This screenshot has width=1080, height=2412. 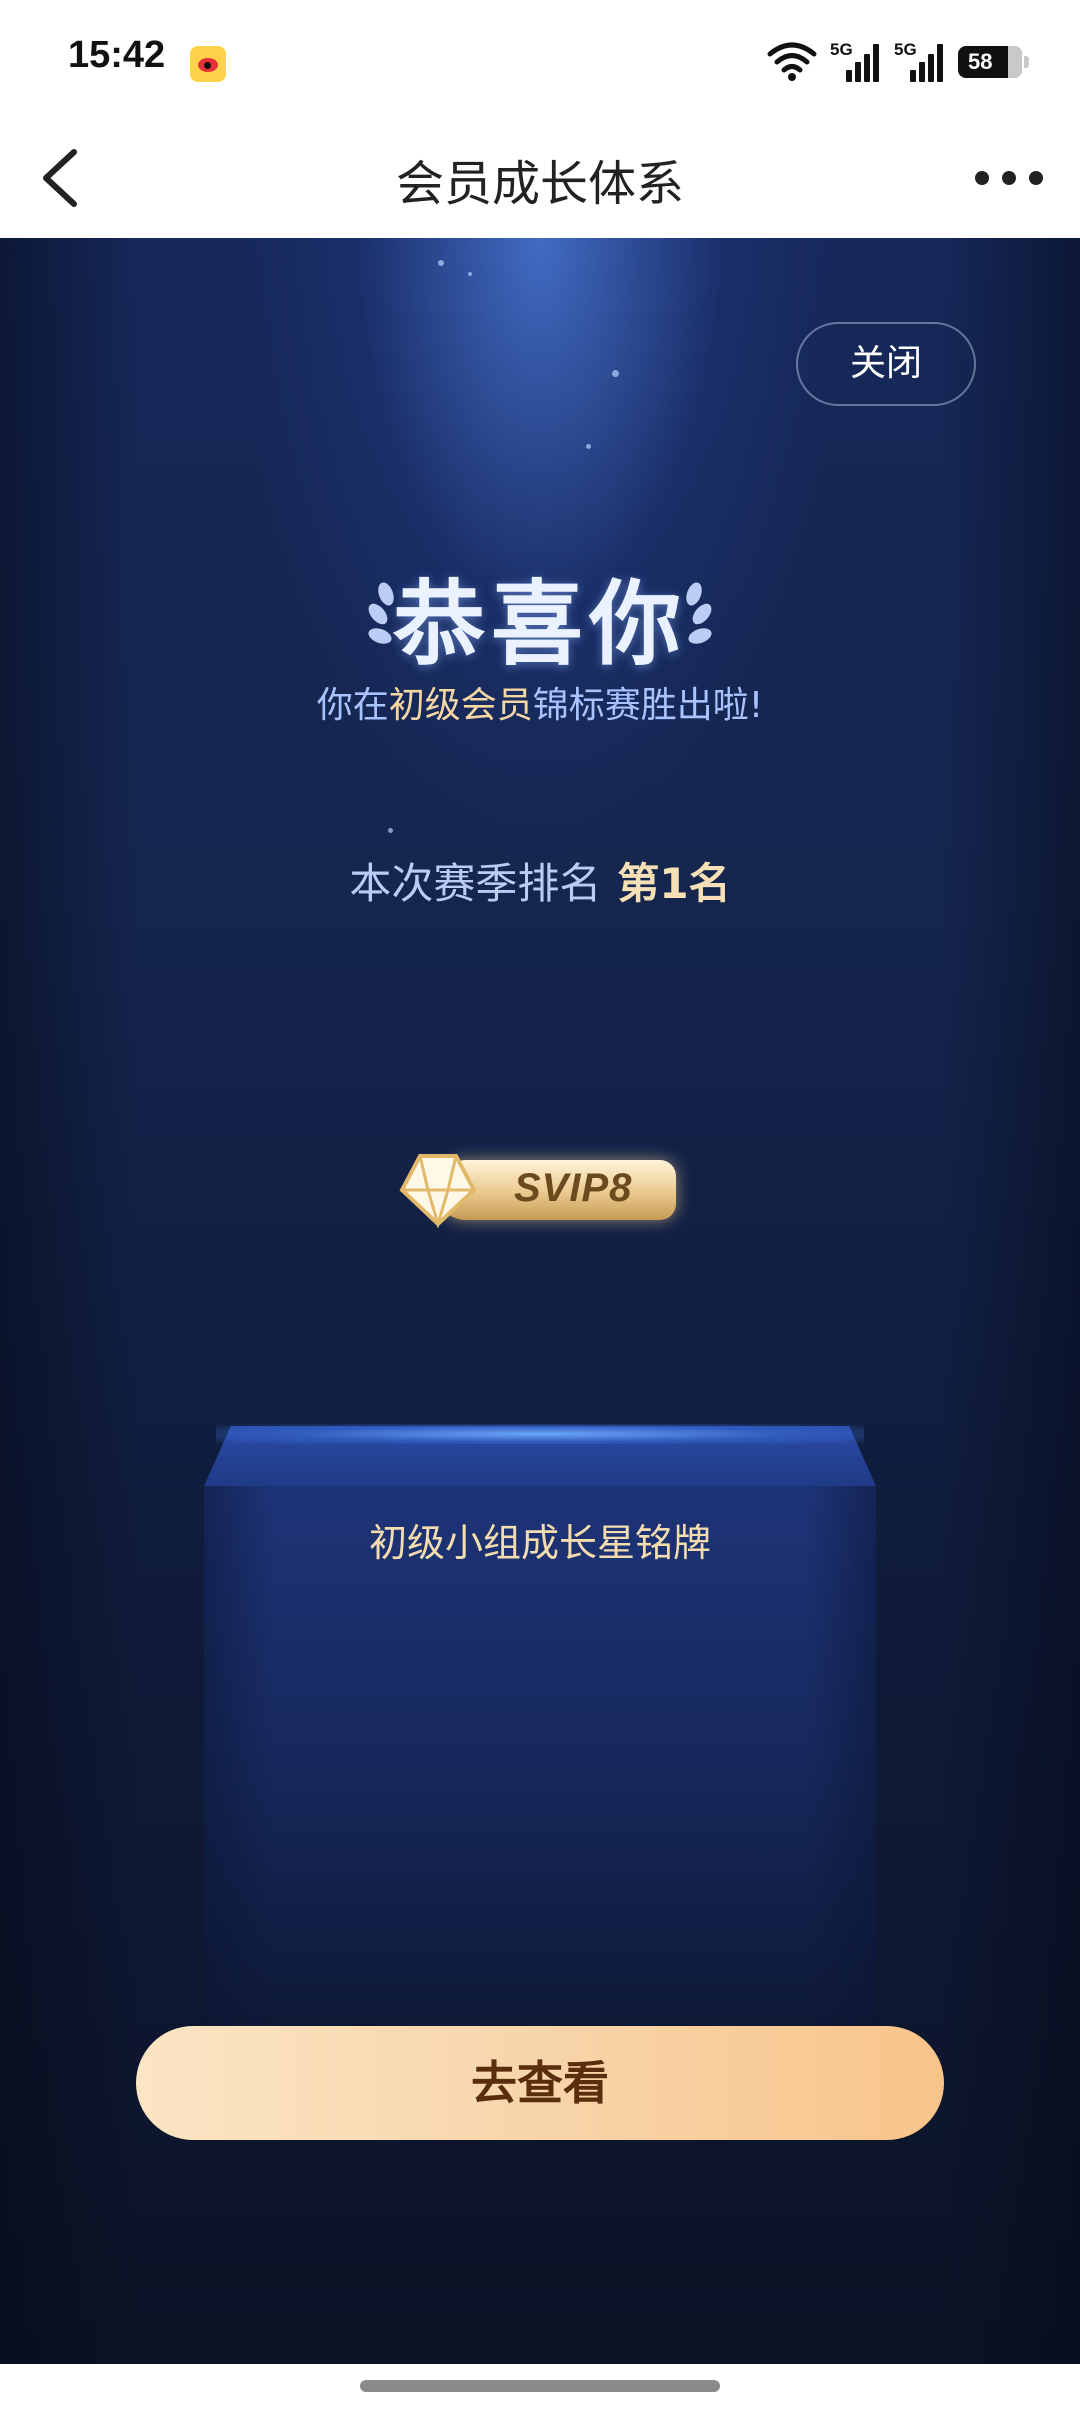 I want to click on badge-label: SVIP8, so click(x=573, y=1188).